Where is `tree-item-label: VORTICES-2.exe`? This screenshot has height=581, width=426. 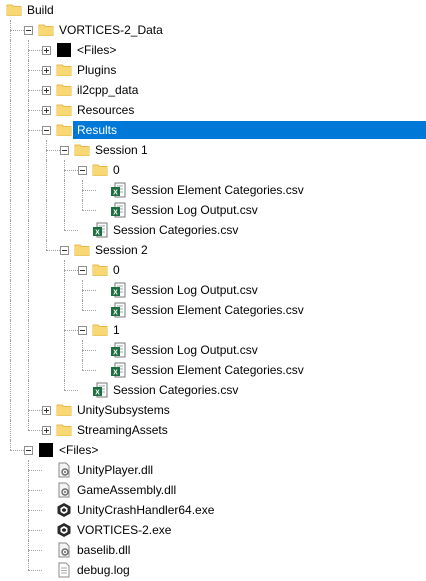 tree-item-label: VORTICES-2.exe is located at coordinates (124, 530).